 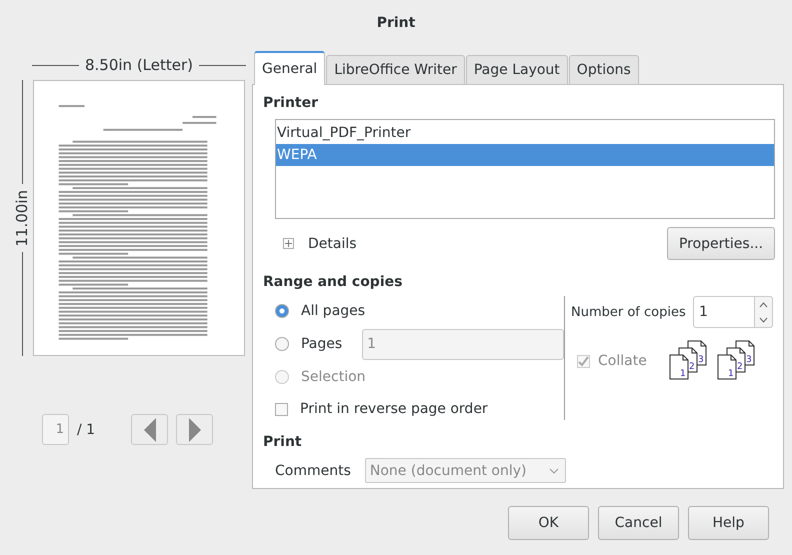 I want to click on chevron-down-icon, so click(x=553, y=471).